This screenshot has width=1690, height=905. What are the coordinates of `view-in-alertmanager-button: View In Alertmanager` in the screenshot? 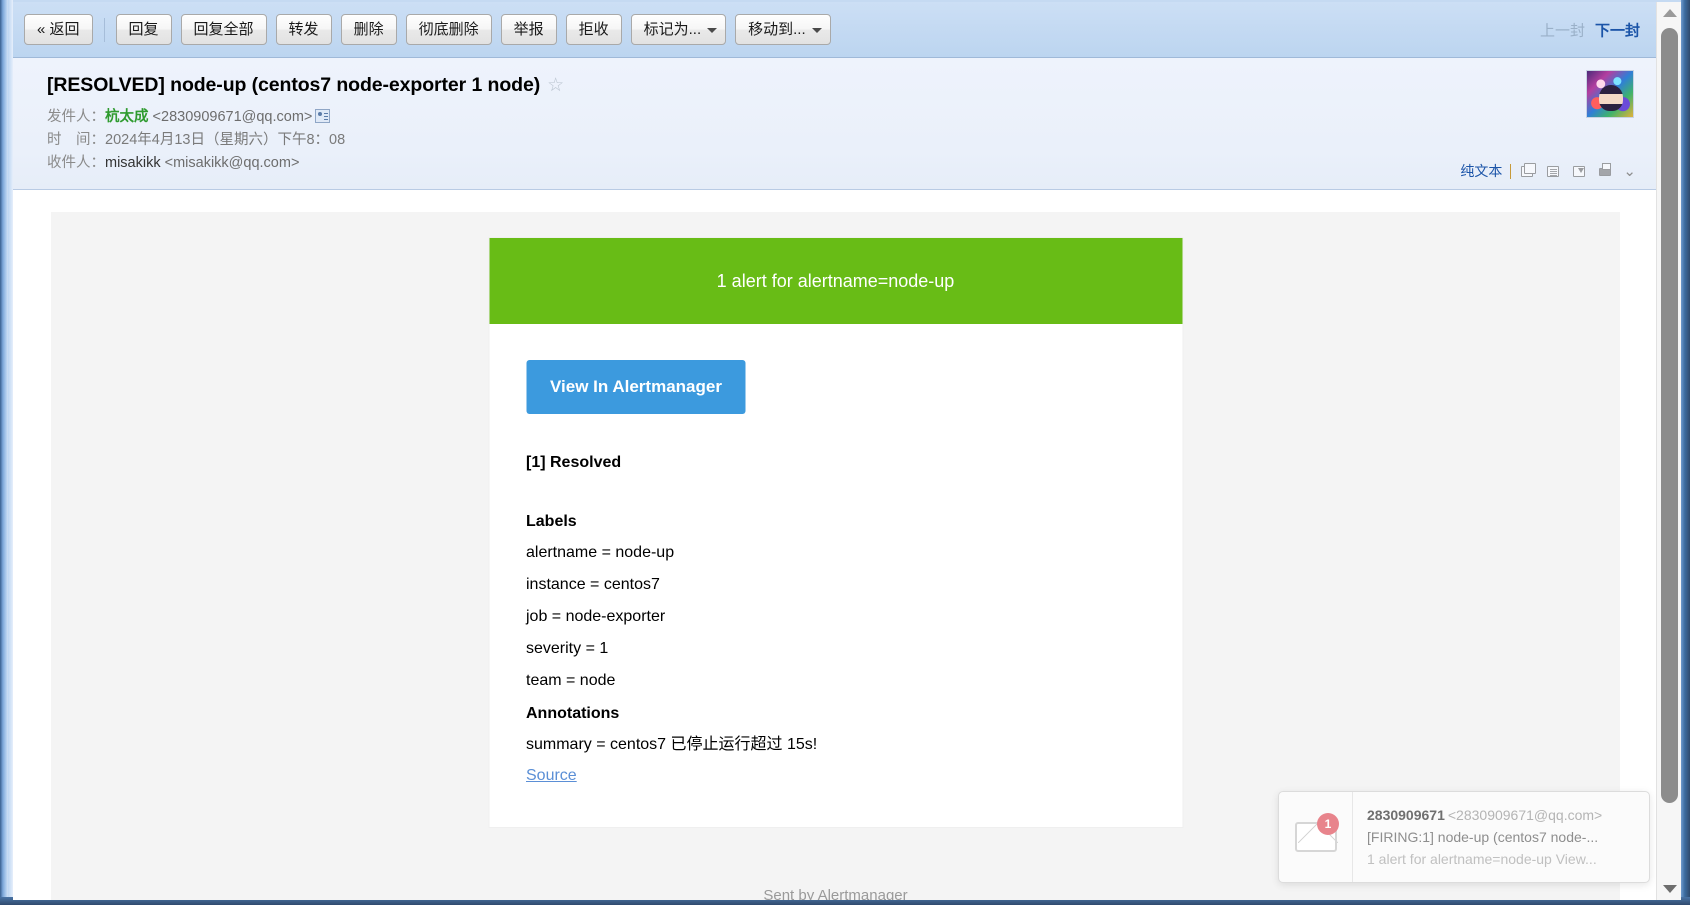 It's located at (636, 387).